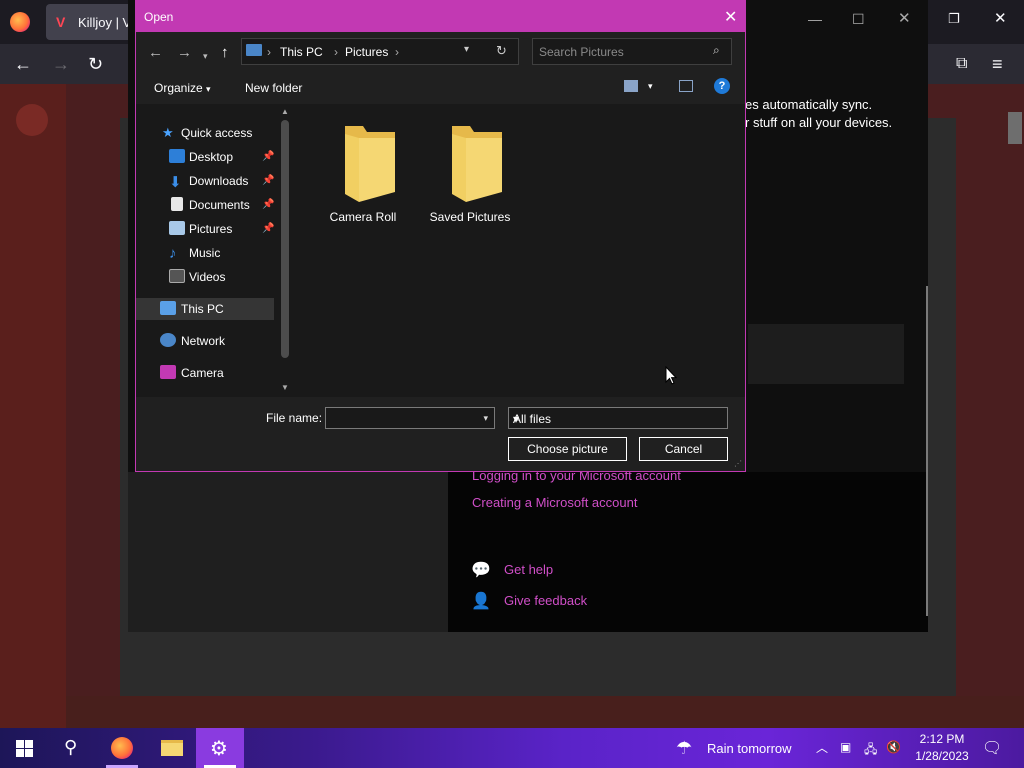  What do you see at coordinates (567, 449) in the screenshot?
I see `choose-picture-button: Choose picture` at bounding box center [567, 449].